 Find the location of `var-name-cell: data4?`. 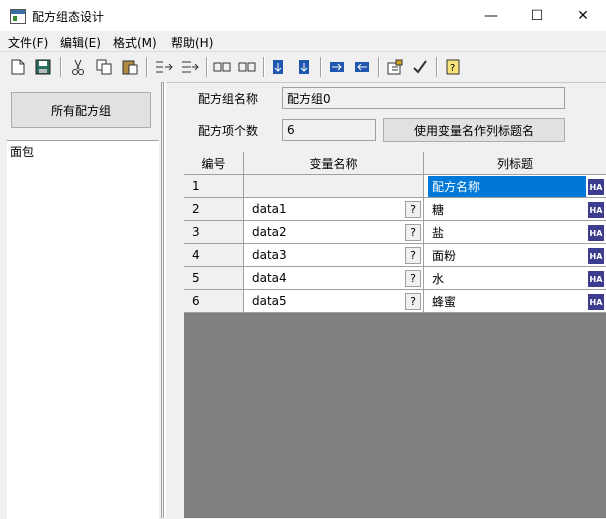

var-name-cell: data4? is located at coordinates (334, 278).